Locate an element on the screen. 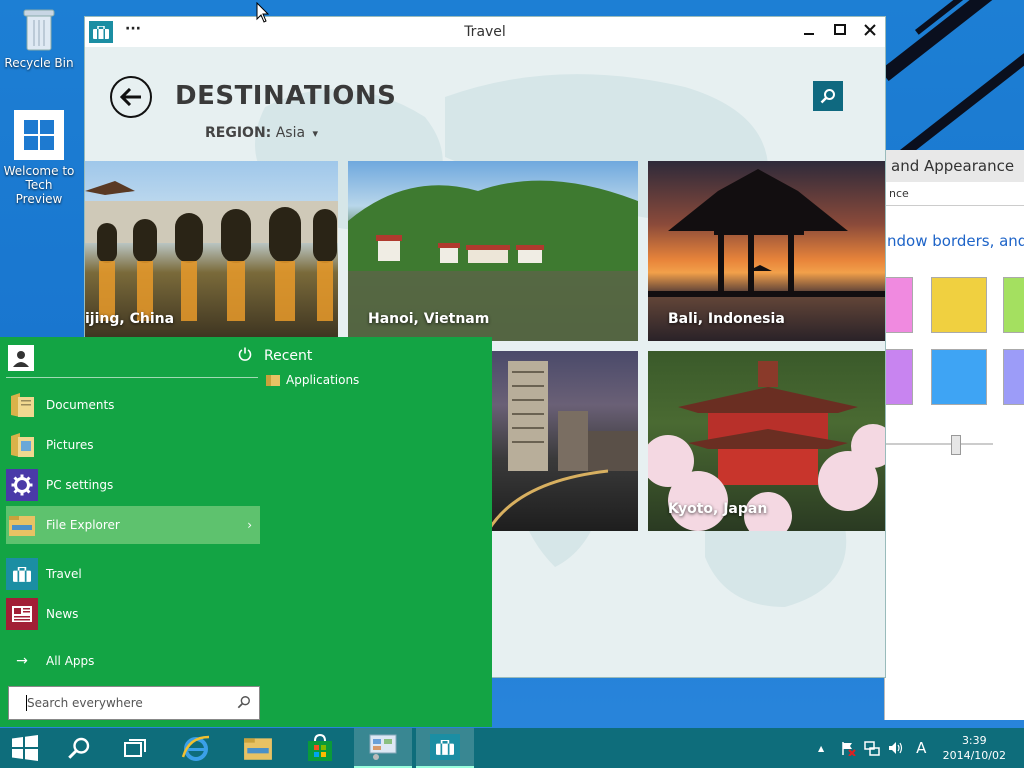  minimize-icon is located at coordinates (809, 34).